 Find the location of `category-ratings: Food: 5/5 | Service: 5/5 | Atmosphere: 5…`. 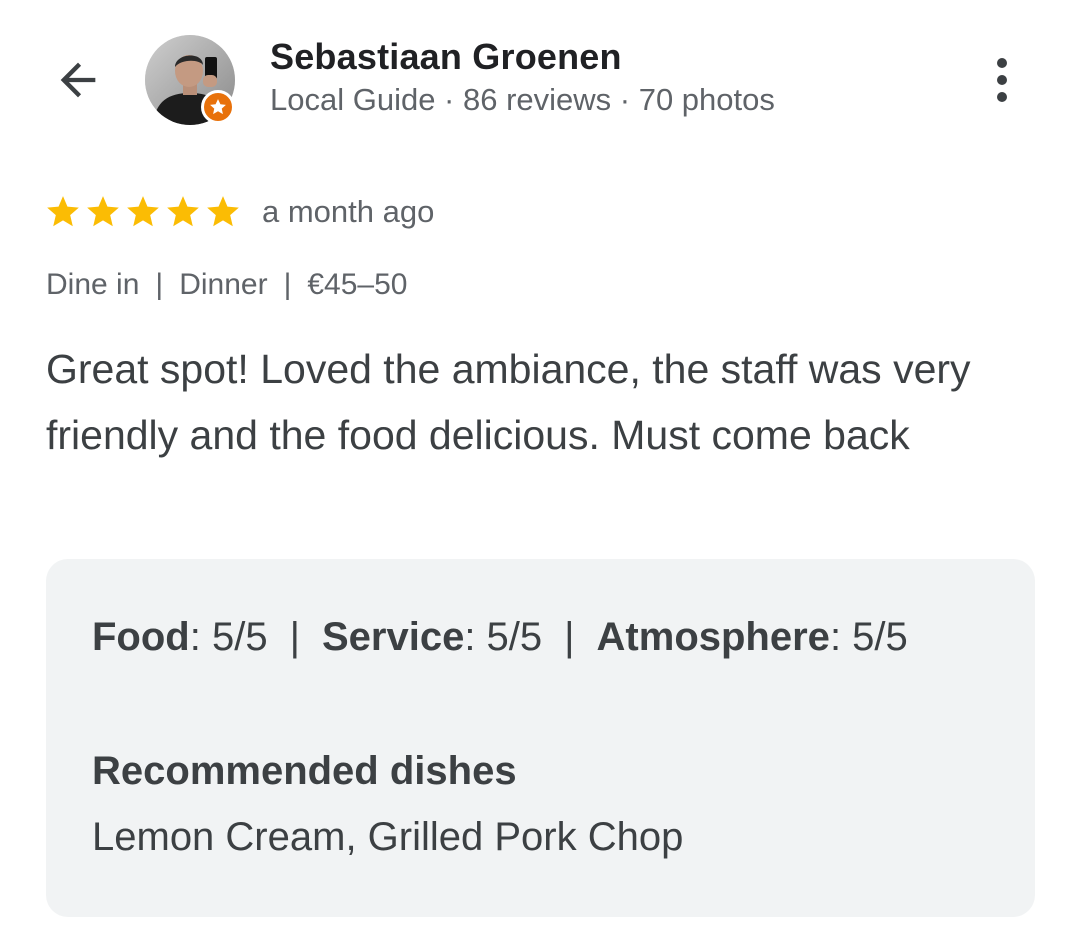

category-ratings: Food: 5/5 | Service: 5/5 | Atmosphere: 5… is located at coordinates (500, 637).